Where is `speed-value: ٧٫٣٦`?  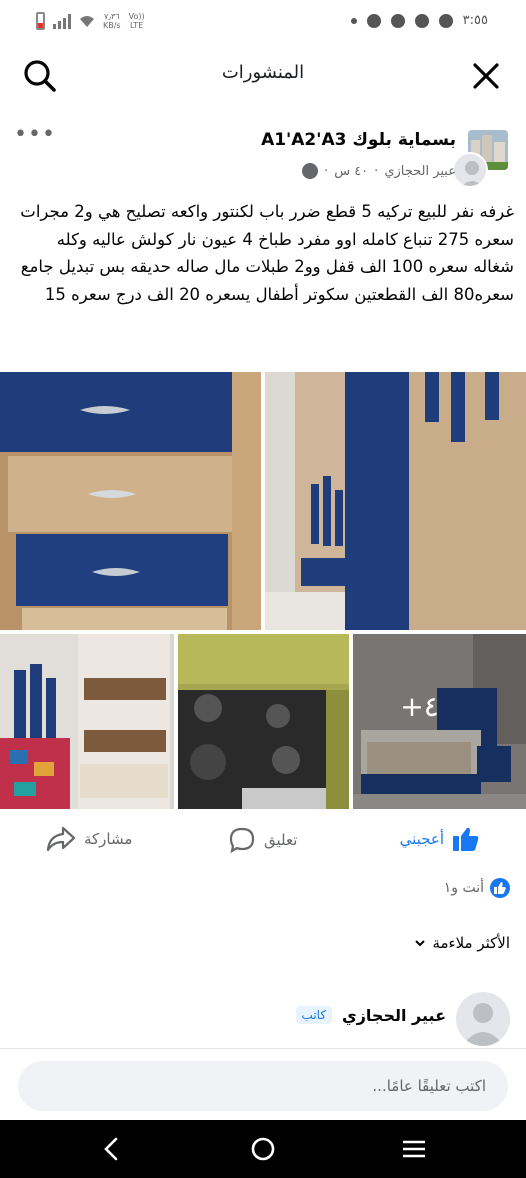
speed-value: ٧٫٣٦ is located at coordinates (112, 16).